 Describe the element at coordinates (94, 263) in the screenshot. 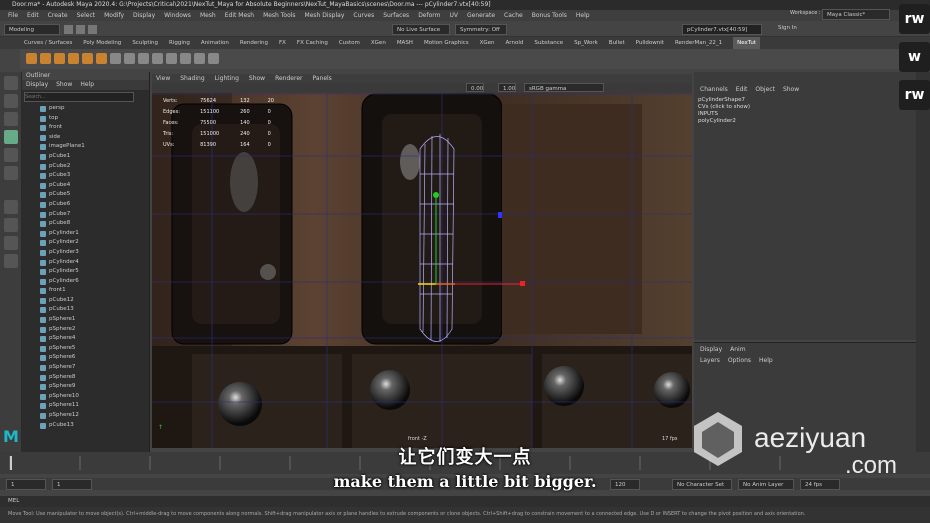

I see `outliner-item: pCylinder4` at that location.